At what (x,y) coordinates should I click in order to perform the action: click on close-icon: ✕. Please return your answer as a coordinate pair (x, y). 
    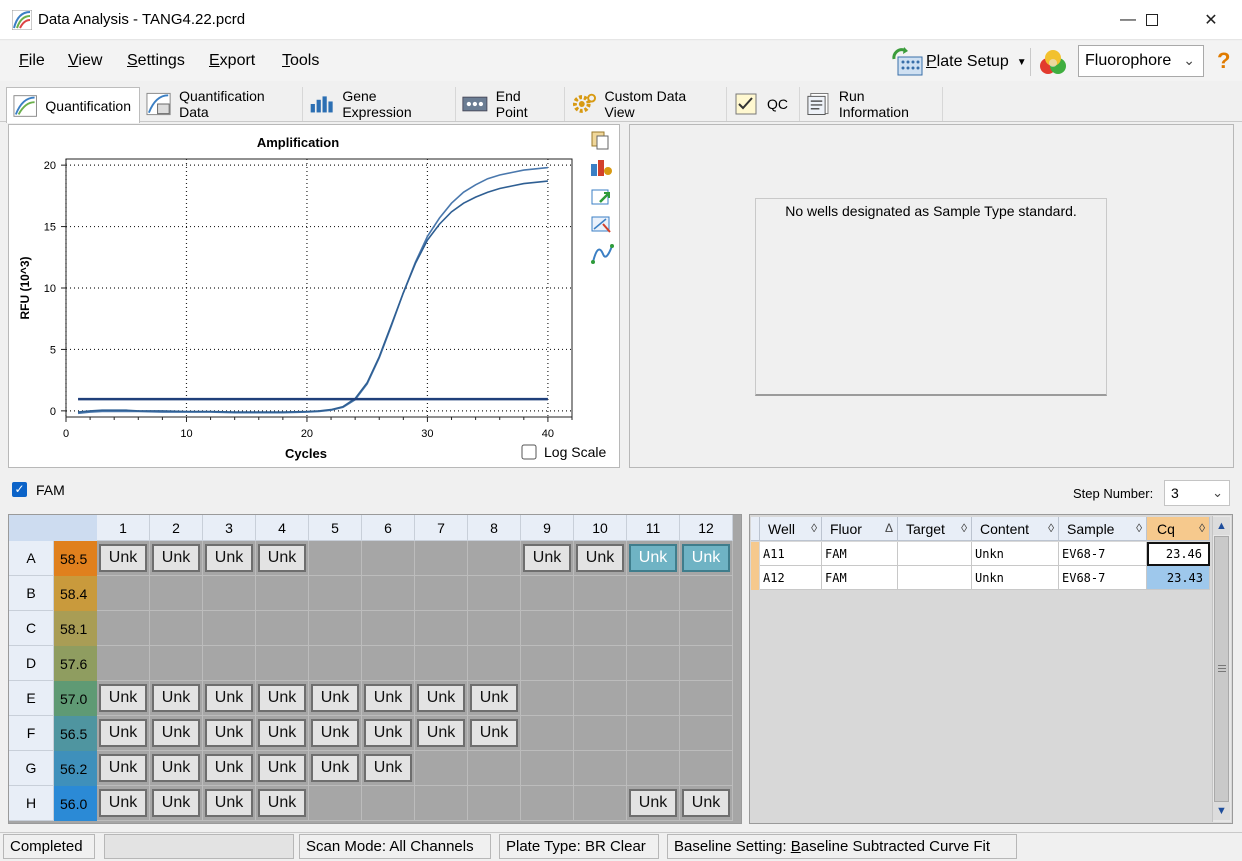
    Looking at the image, I should click on (1211, 20).